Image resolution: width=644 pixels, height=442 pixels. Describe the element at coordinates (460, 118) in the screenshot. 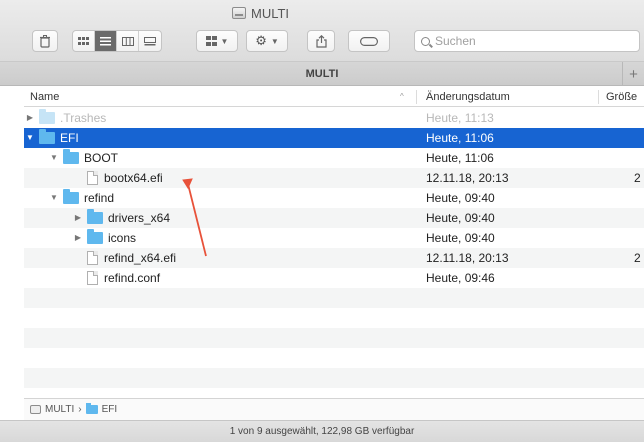

I see `list-item-date: Heute, 11:13` at that location.